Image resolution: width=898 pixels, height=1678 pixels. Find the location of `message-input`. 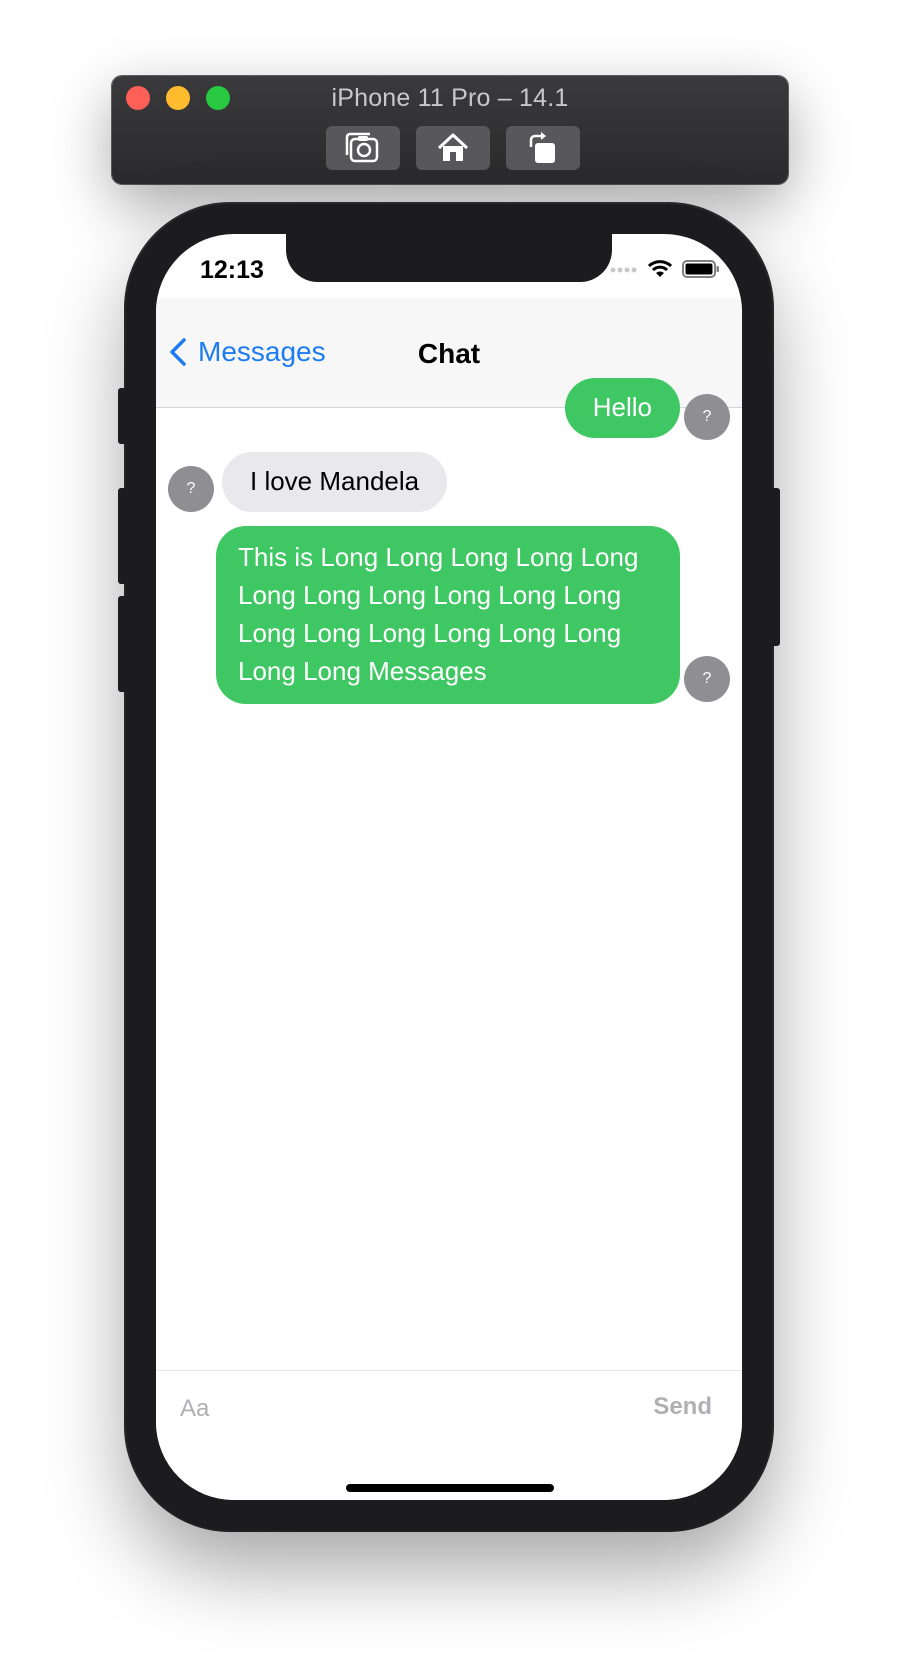

message-input is located at coordinates (400, 1409).